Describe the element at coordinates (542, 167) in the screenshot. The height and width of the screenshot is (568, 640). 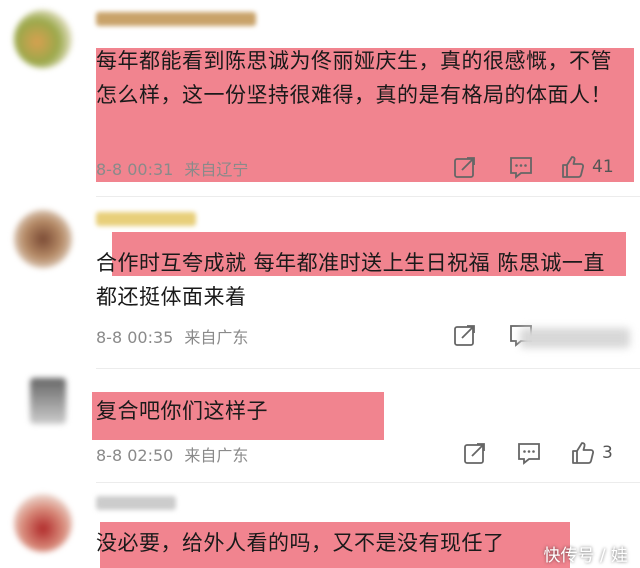
I see `comment-actions: 41` at that location.